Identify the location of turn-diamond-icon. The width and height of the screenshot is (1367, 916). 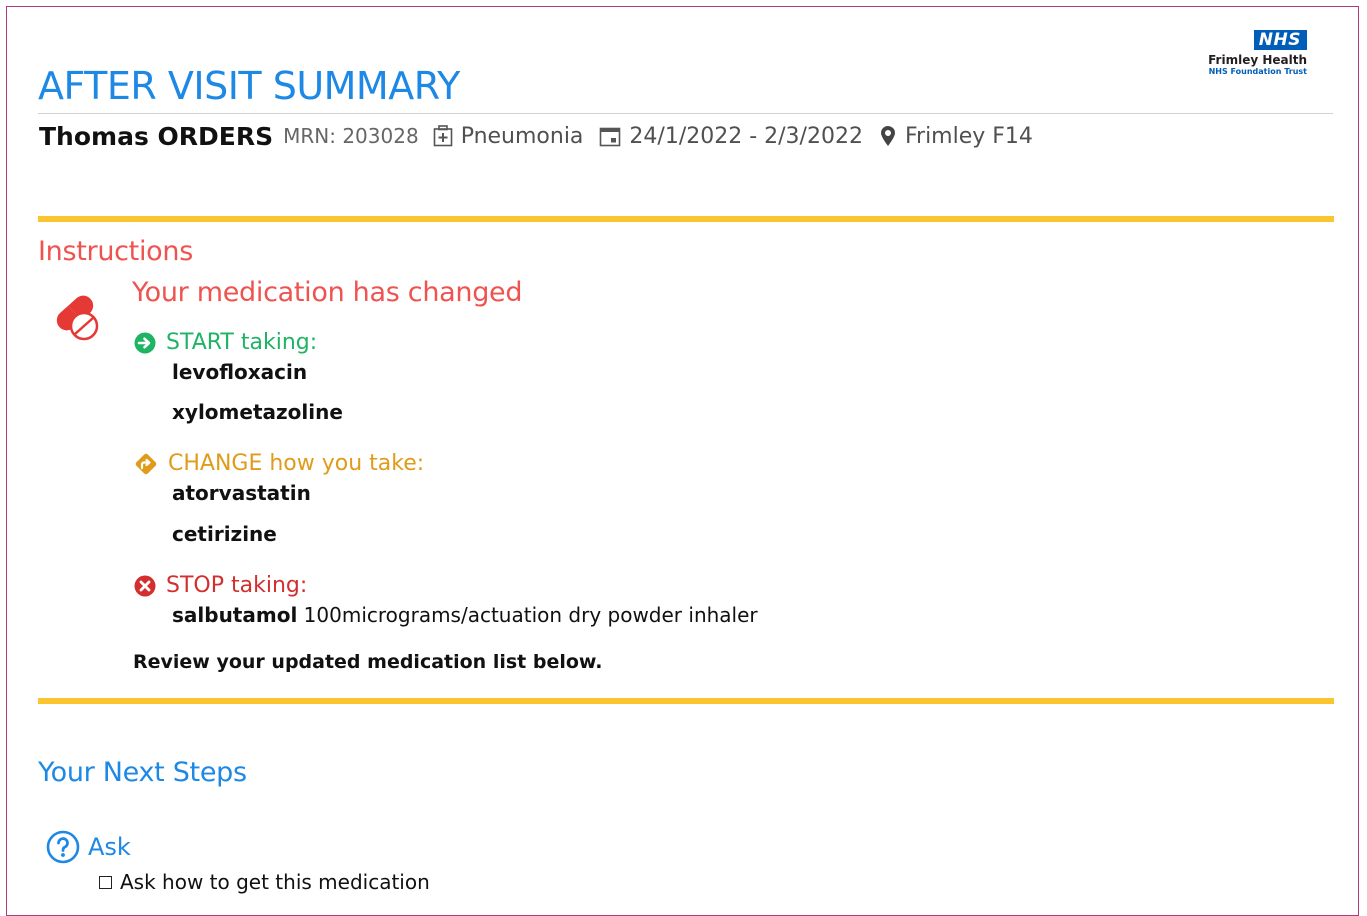
(146, 463).